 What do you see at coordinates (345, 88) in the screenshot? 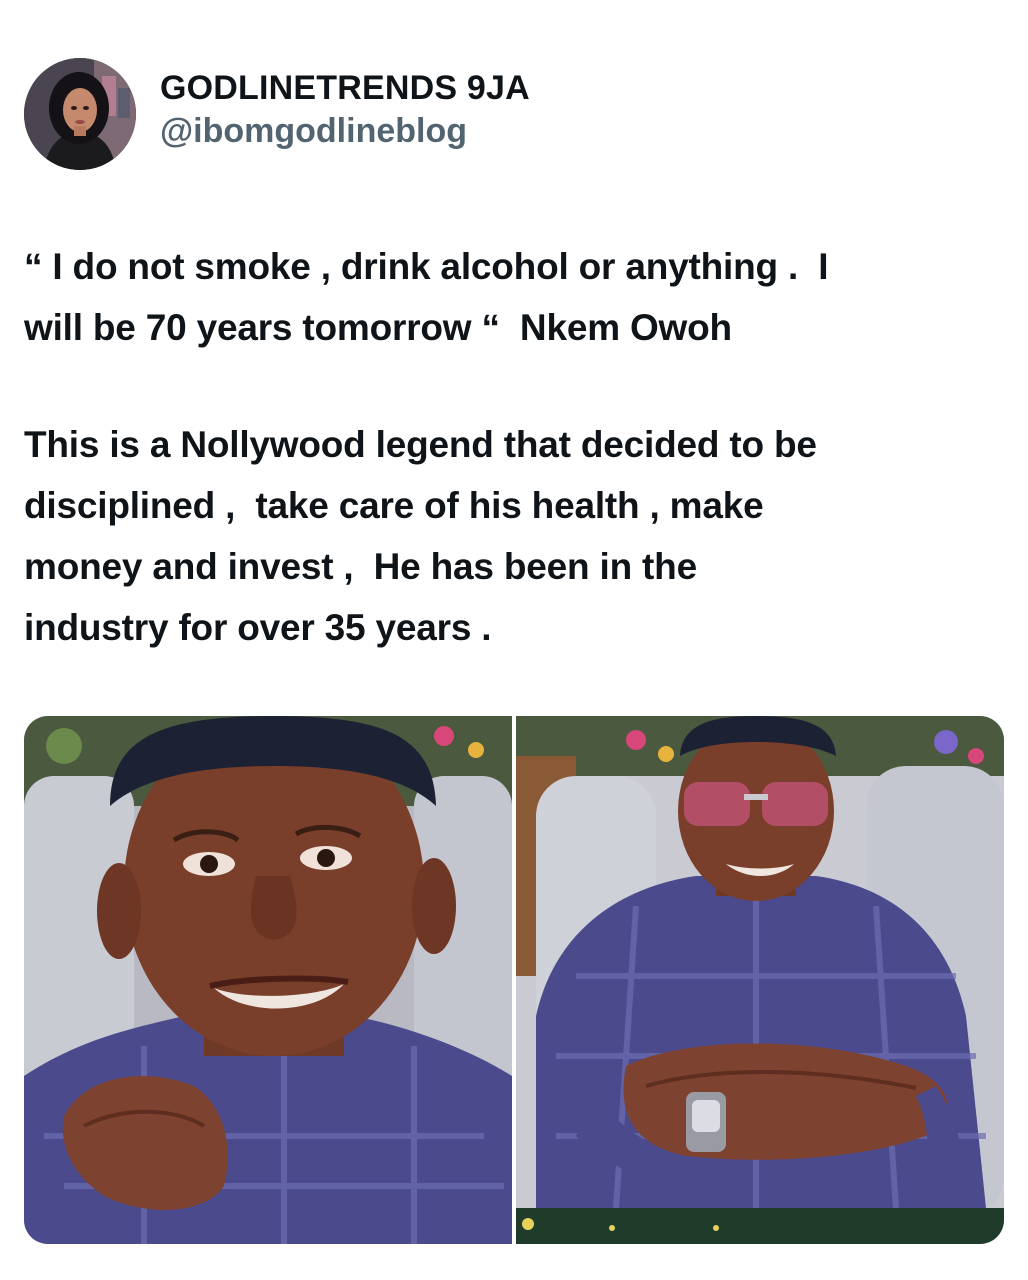
I see `author-display-name: GODLINETRENDS 9JA` at bounding box center [345, 88].